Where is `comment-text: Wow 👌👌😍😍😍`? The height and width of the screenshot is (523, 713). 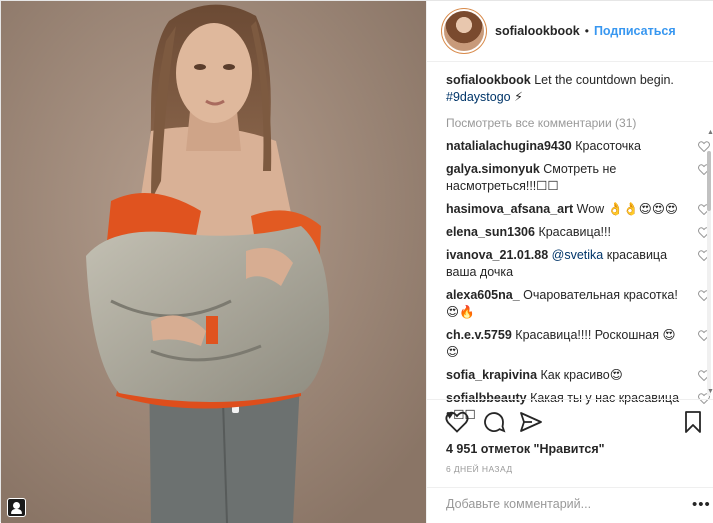
comment-text: Wow 👌👌😍😍😍 is located at coordinates (627, 209).